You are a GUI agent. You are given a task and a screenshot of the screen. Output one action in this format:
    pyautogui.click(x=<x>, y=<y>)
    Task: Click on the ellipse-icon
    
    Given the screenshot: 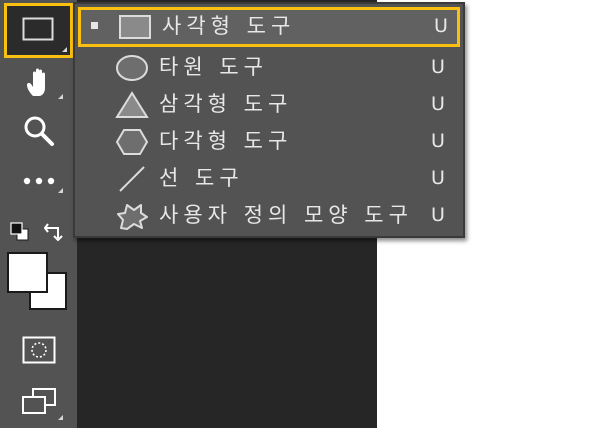 What is the action you would take?
    pyautogui.click(x=132, y=68)
    